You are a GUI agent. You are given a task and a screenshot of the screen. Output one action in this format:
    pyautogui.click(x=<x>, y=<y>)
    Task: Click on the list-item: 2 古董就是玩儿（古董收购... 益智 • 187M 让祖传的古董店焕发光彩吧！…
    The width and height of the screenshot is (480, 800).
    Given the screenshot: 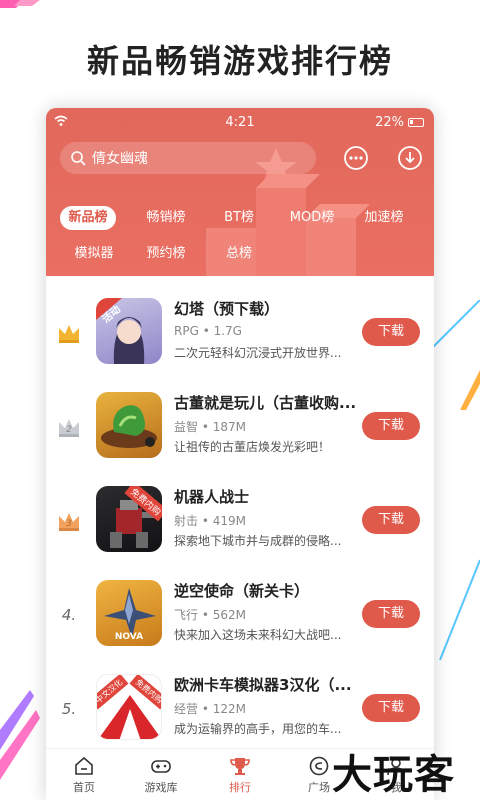 What is the action you would take?
    pyautogui.click(x=240, y=427)
    